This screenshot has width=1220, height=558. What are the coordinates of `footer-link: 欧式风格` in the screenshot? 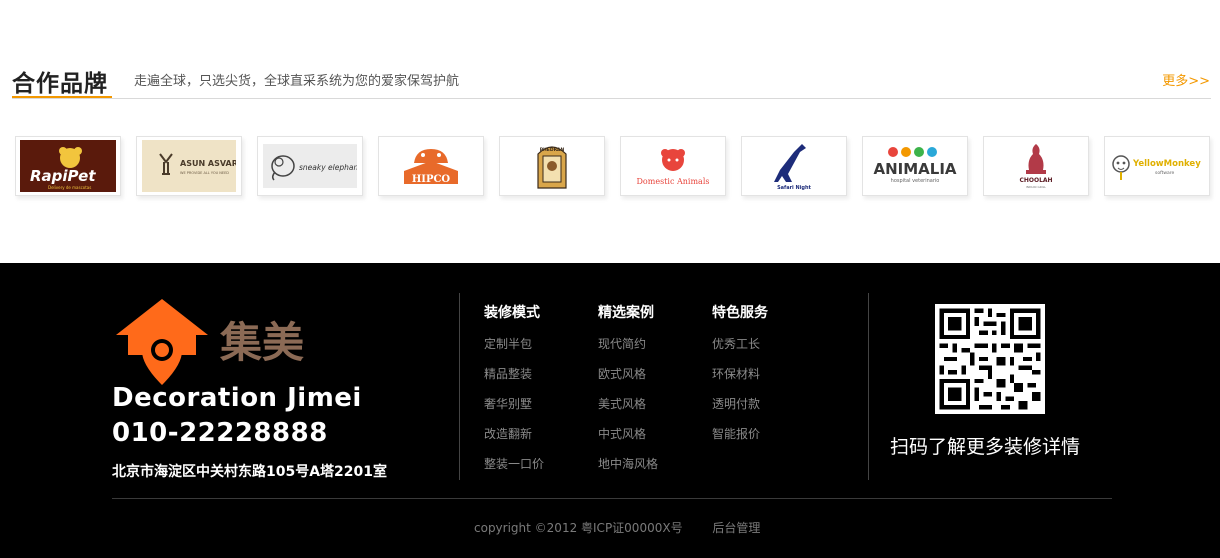 It's located at (628, 381).